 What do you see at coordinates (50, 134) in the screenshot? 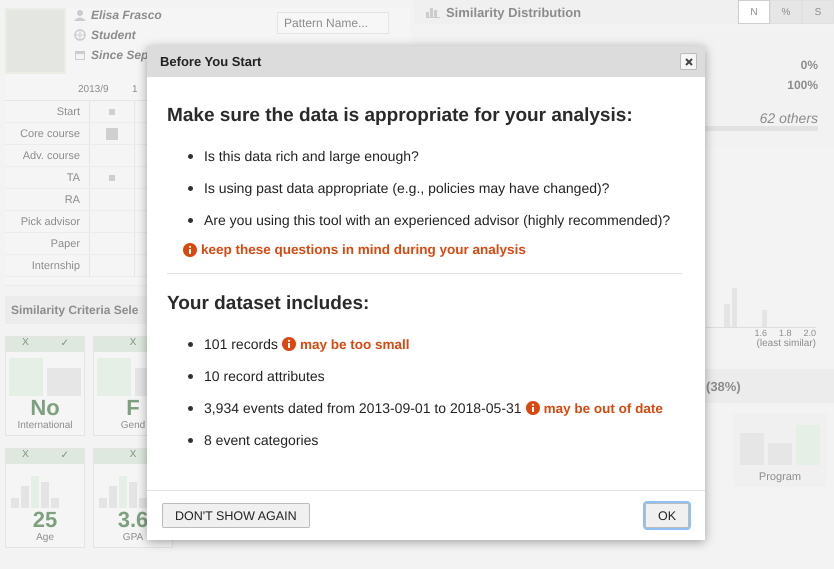
I see `row-label: Core course` at bounding box center [50, 134].